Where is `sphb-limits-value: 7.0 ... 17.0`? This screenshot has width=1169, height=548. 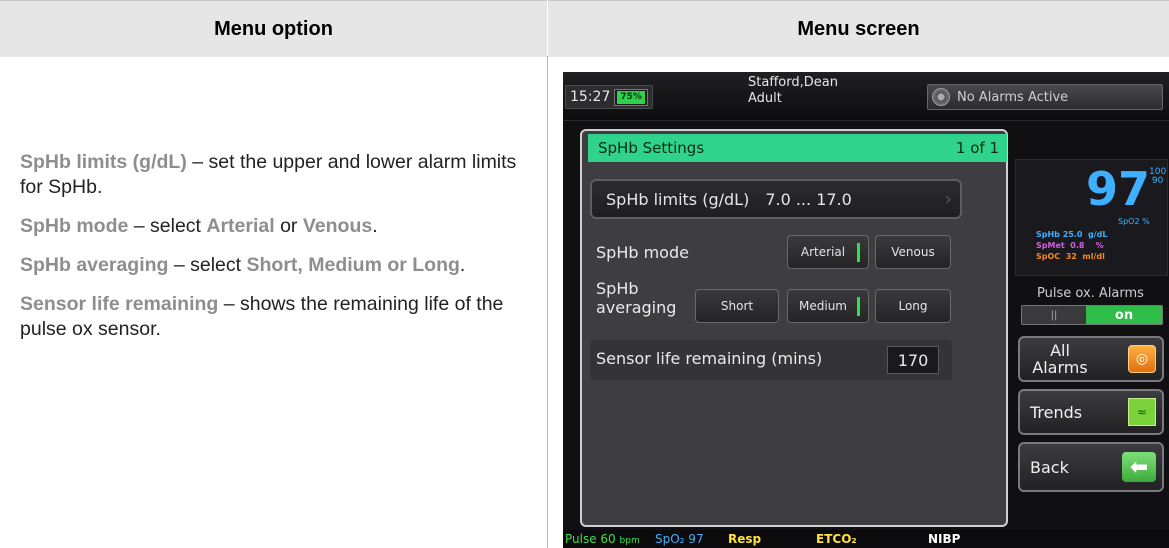
sphb-limits-value: 7.0 ... 17.0 is located at coordinates (808, 199).